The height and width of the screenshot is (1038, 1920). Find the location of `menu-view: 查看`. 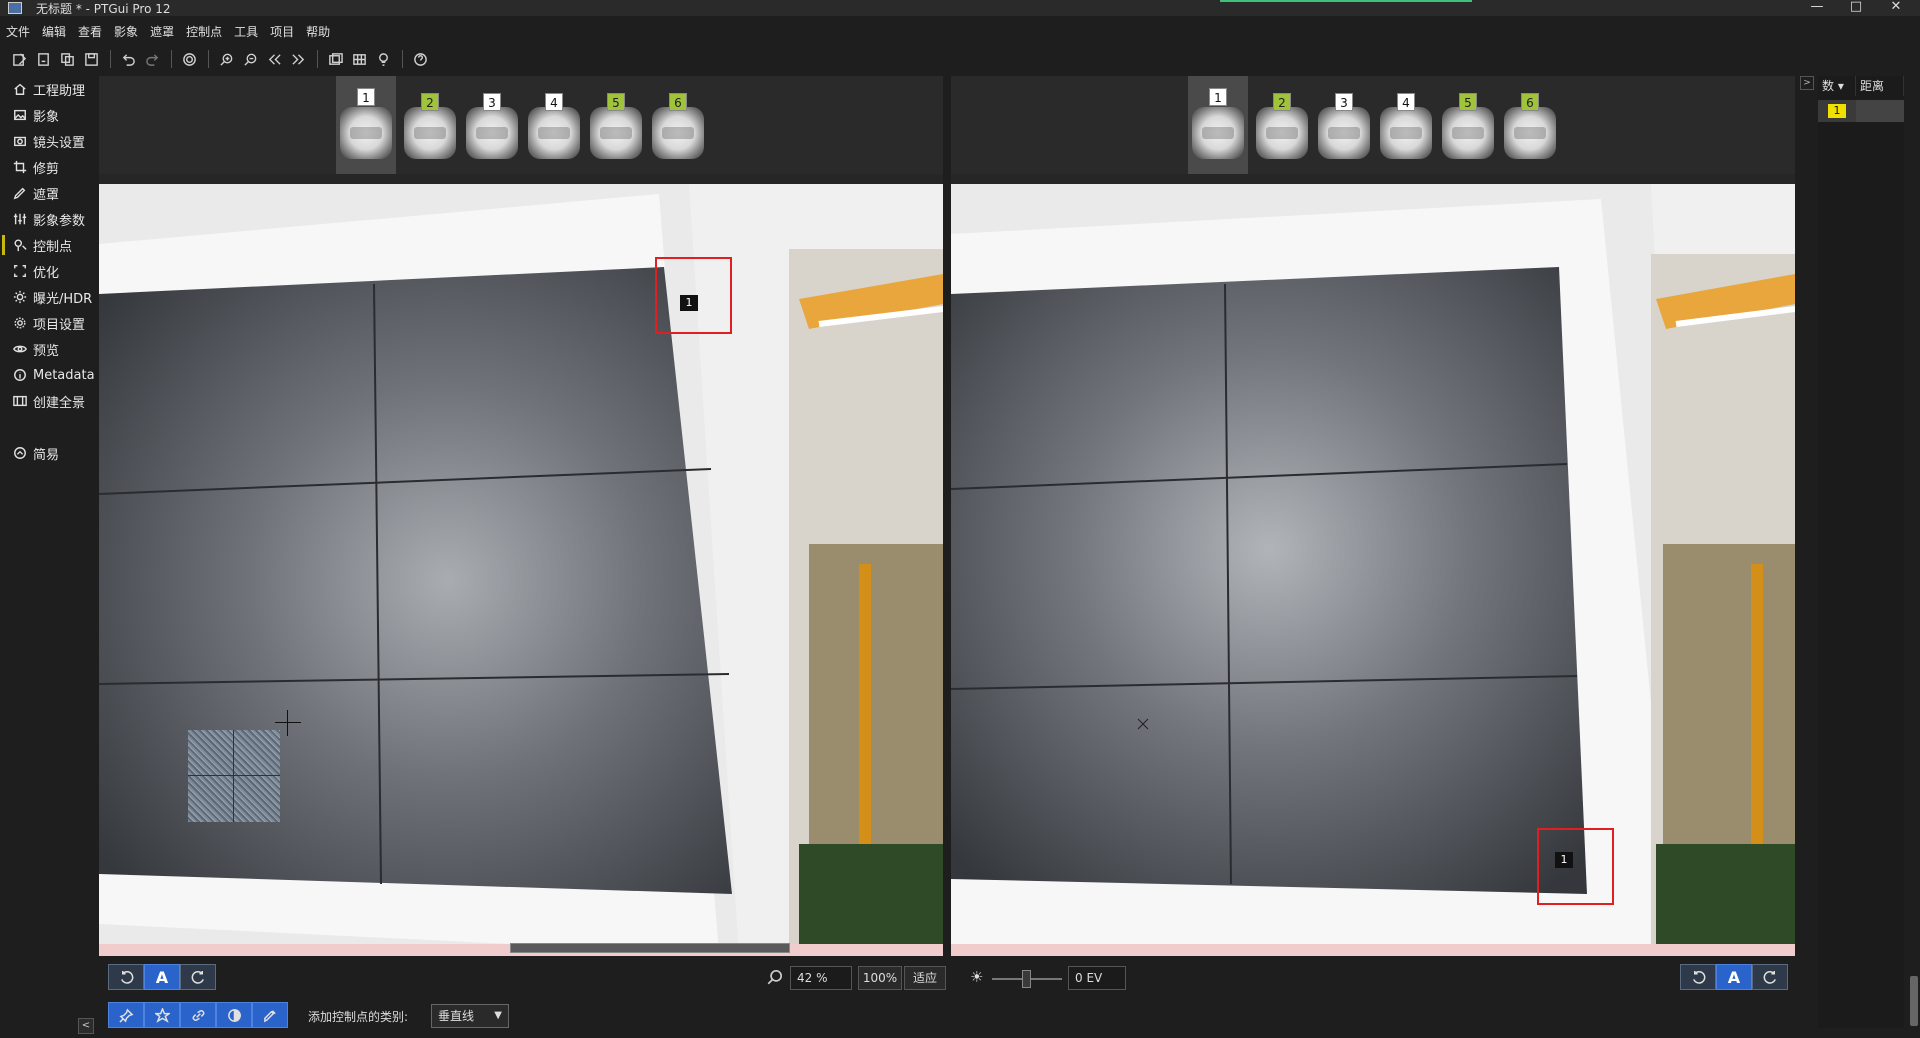

menu-view: 查看 is located at coordinates (90, 31).